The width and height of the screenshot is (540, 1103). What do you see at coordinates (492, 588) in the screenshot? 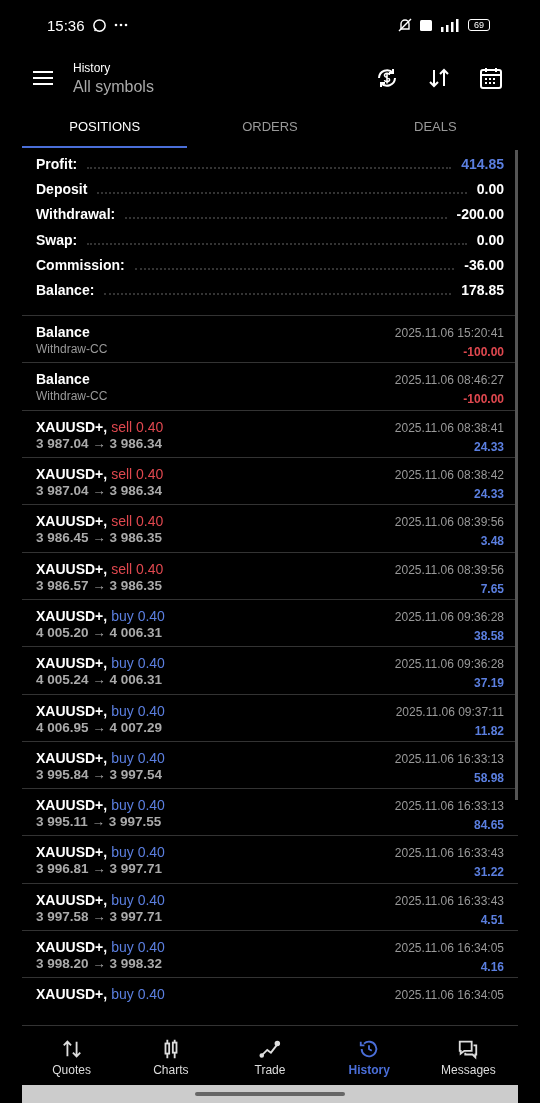
I see `deal-profit: 7.65` at bounding box center [492, 588].